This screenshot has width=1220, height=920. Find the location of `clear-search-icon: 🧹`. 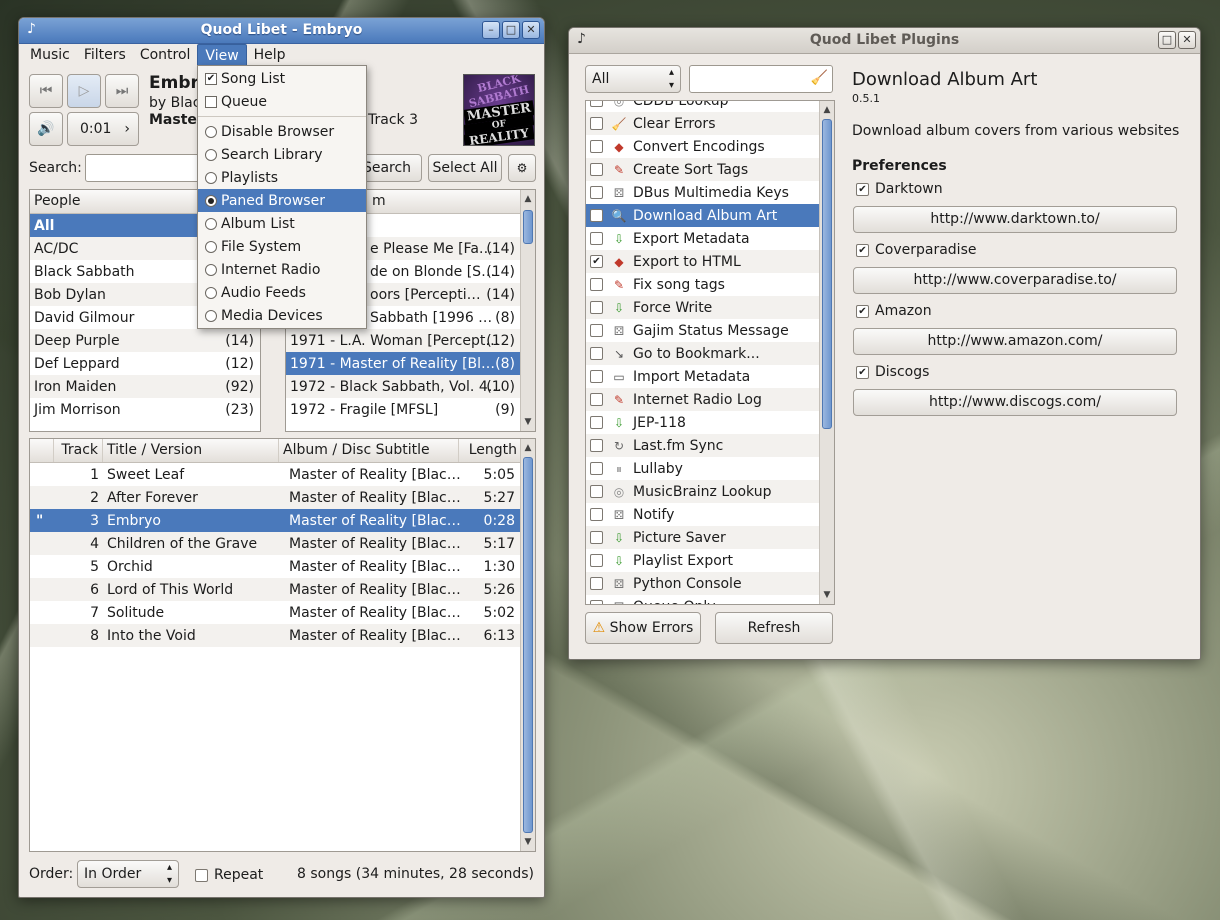

clear-search-icon: 🧹 is located at coordinates (819, 78).